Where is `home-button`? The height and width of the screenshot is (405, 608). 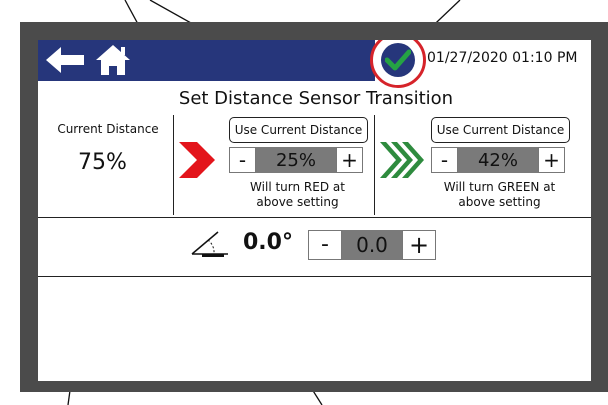 home-button is located at coordinates (113, 60).